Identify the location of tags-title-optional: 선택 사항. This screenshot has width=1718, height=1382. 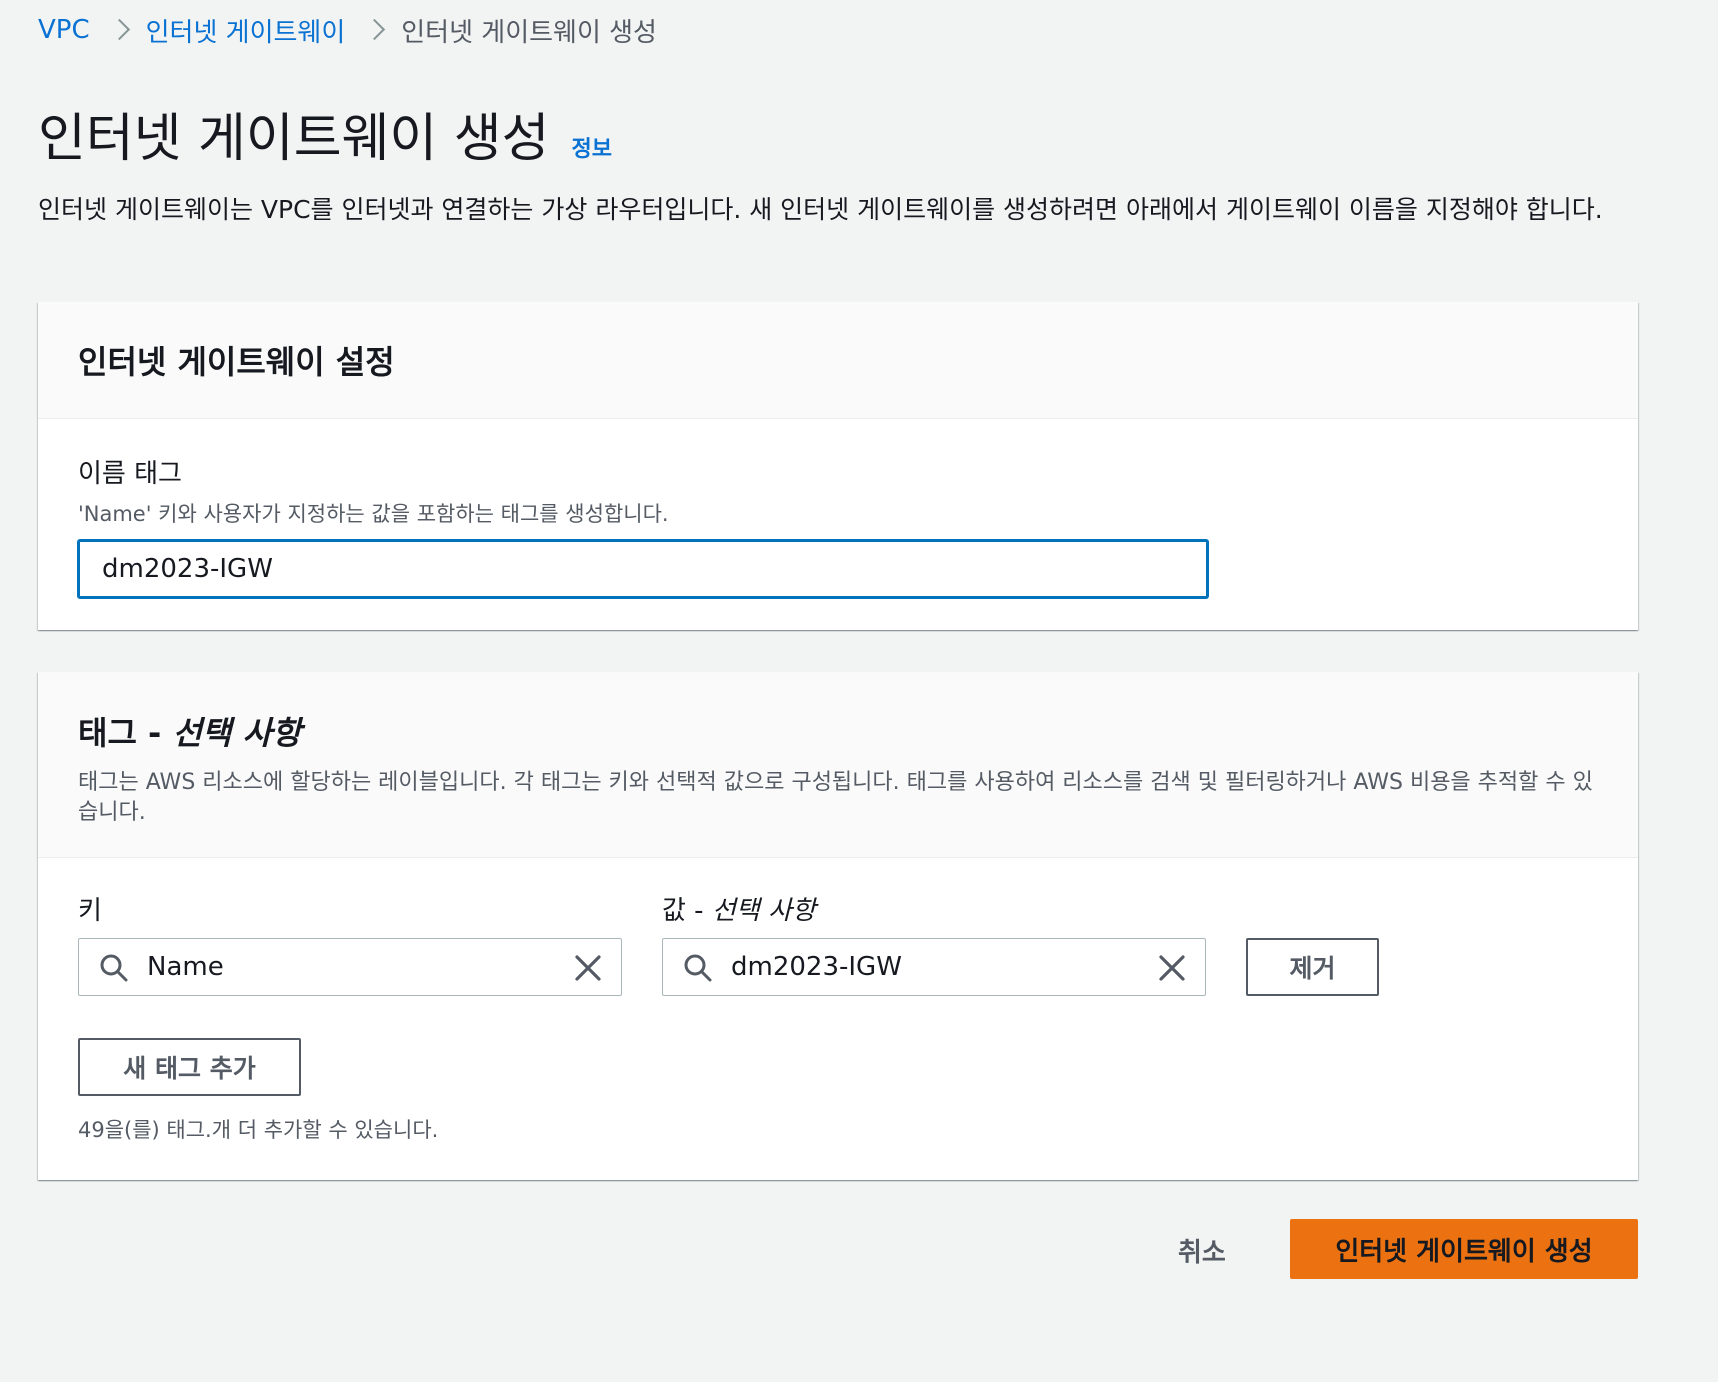
(237, 733).